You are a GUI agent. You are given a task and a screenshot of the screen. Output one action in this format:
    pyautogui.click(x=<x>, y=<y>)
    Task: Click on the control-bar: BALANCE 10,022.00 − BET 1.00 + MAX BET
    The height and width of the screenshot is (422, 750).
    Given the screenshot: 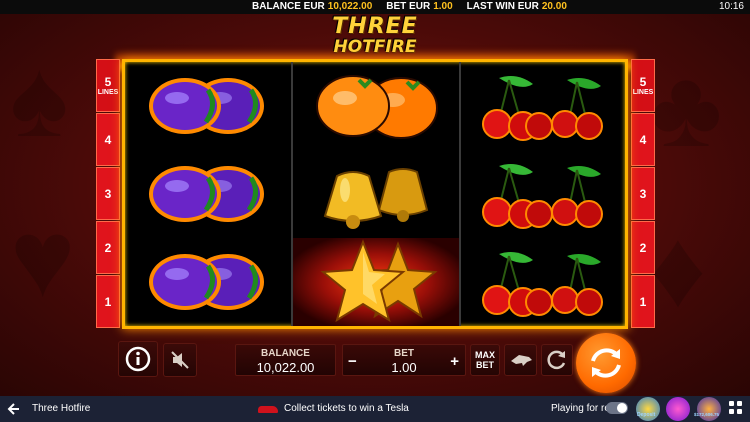 What is the action you would take?
    pyautogui.click(x=375, y=363)
    